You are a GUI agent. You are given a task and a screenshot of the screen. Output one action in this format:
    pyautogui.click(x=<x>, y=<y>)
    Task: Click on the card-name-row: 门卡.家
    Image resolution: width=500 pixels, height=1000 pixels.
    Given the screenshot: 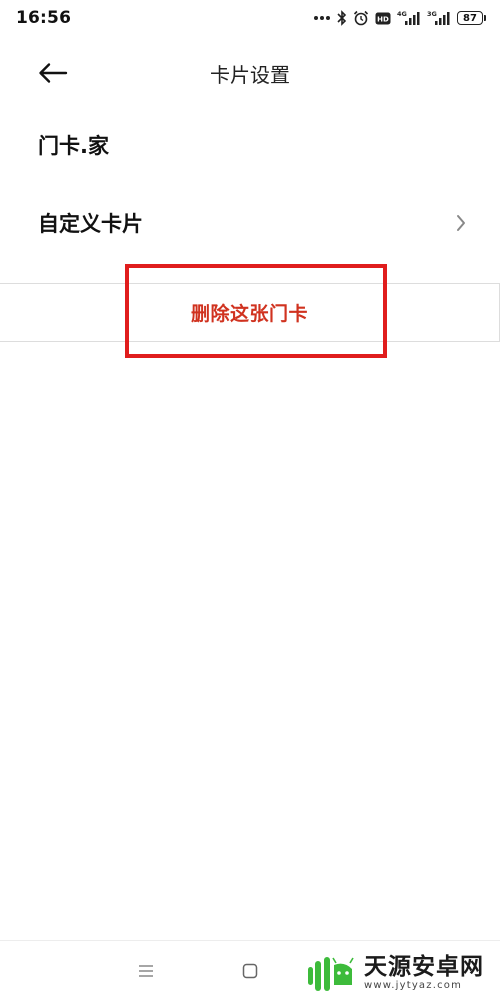 What is the action you would take?
    pyautogui.click(x=250, y=145)
    